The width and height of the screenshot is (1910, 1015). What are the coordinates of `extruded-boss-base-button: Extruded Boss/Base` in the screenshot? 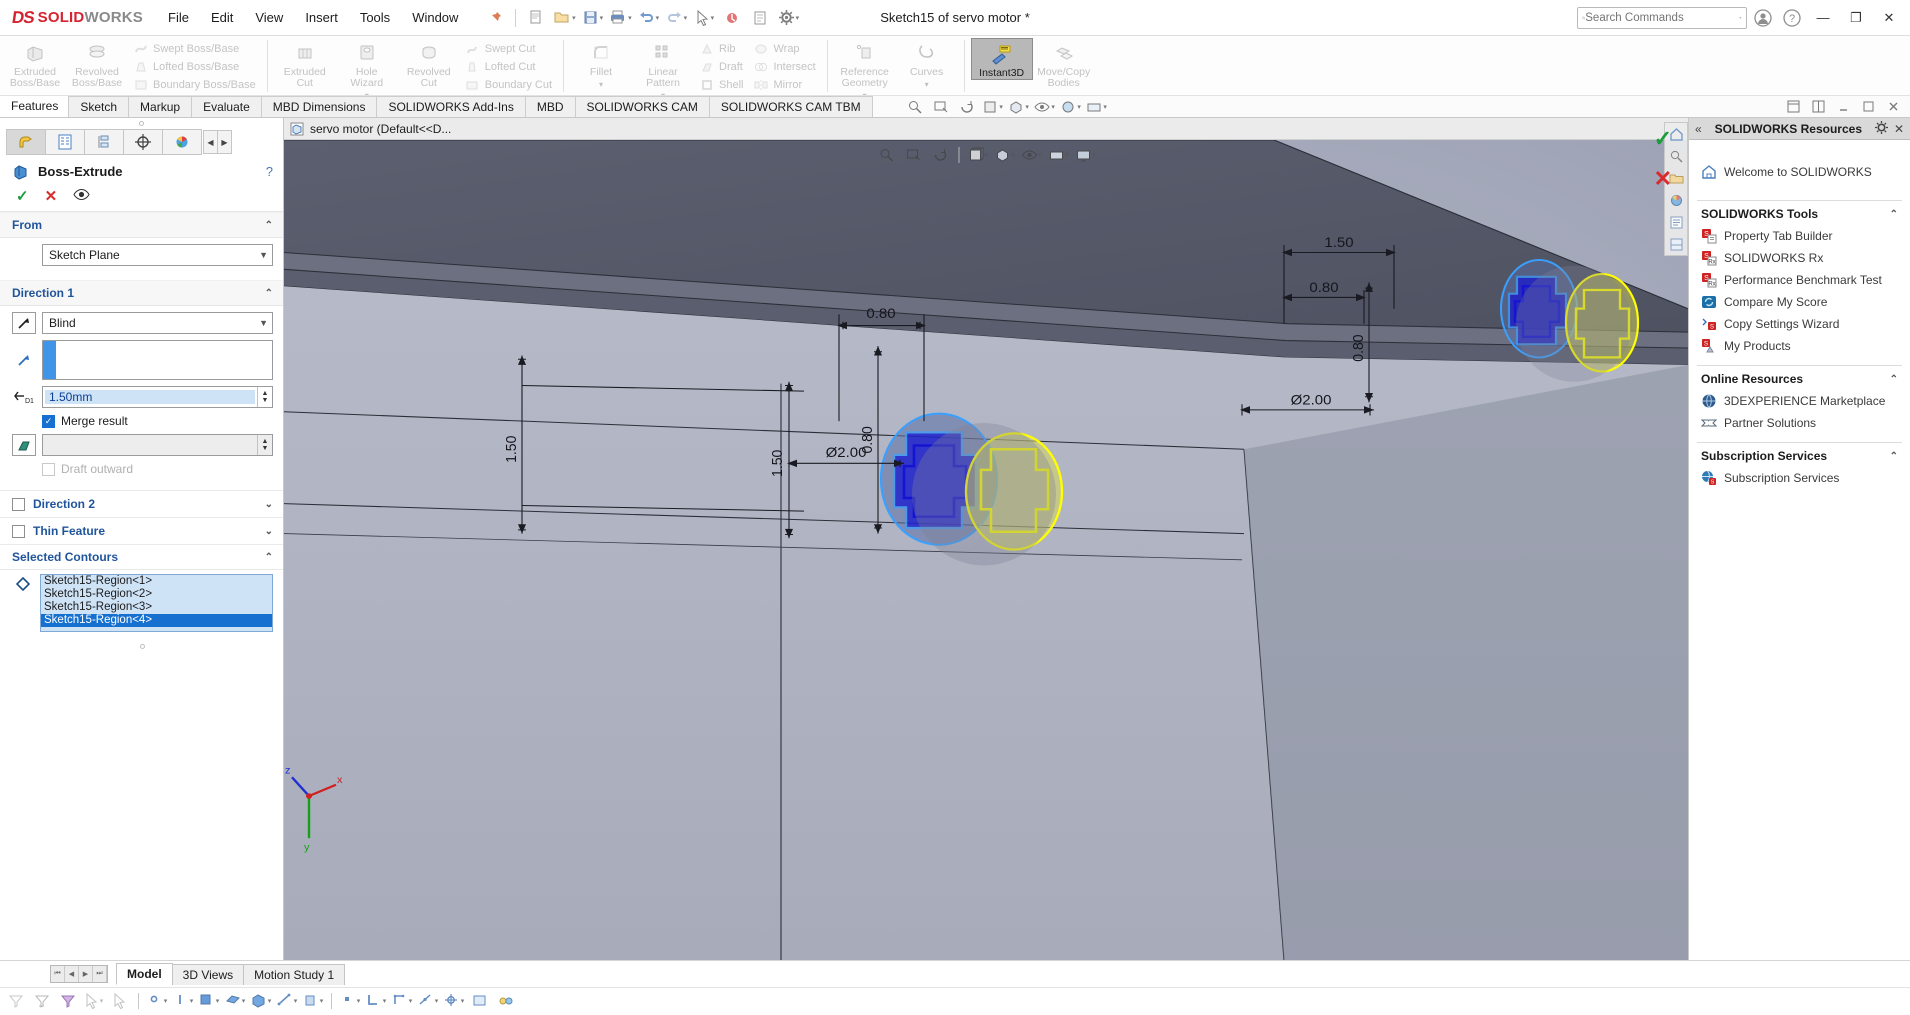 It's located at (35, 63).